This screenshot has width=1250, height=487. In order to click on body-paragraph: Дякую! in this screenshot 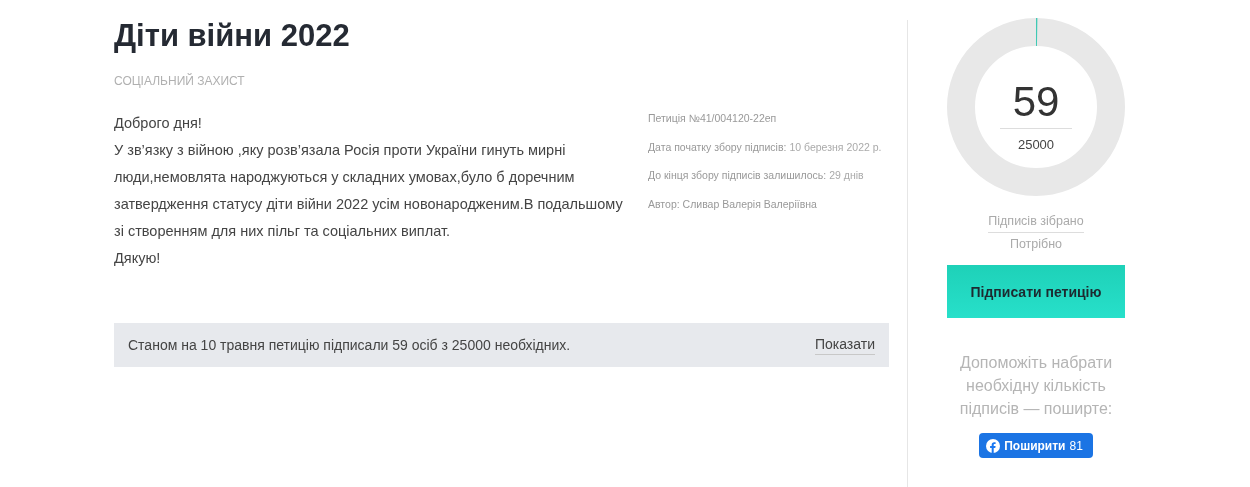, I will do `click(138, 258)`.